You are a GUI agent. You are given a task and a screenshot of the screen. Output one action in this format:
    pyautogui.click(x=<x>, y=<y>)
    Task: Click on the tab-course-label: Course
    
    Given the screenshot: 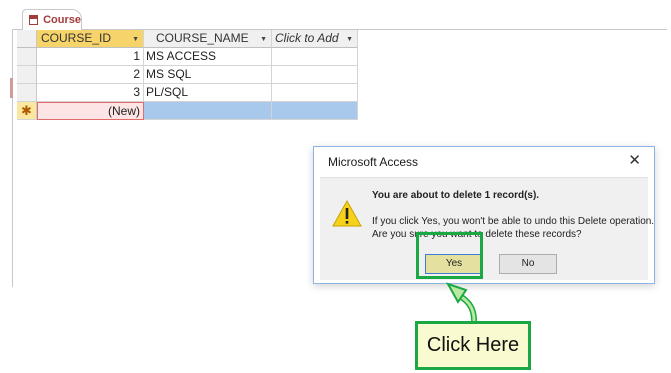 What is the action you would take?
    pyautogui.click(x=62, y=20)
    